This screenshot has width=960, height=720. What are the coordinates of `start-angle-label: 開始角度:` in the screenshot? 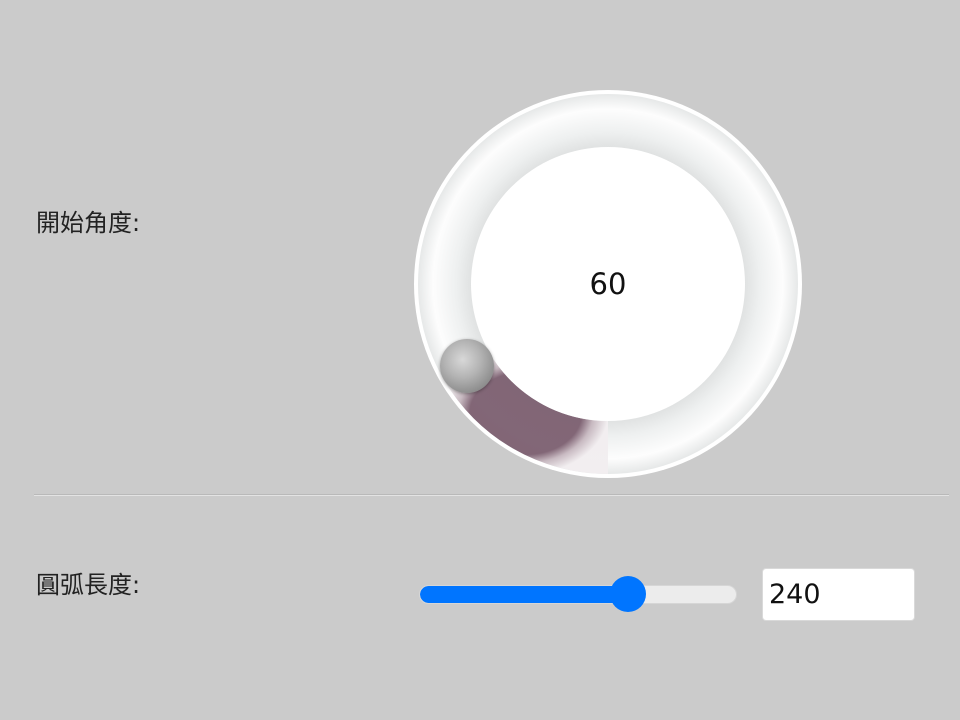 It's located at (88, 223).